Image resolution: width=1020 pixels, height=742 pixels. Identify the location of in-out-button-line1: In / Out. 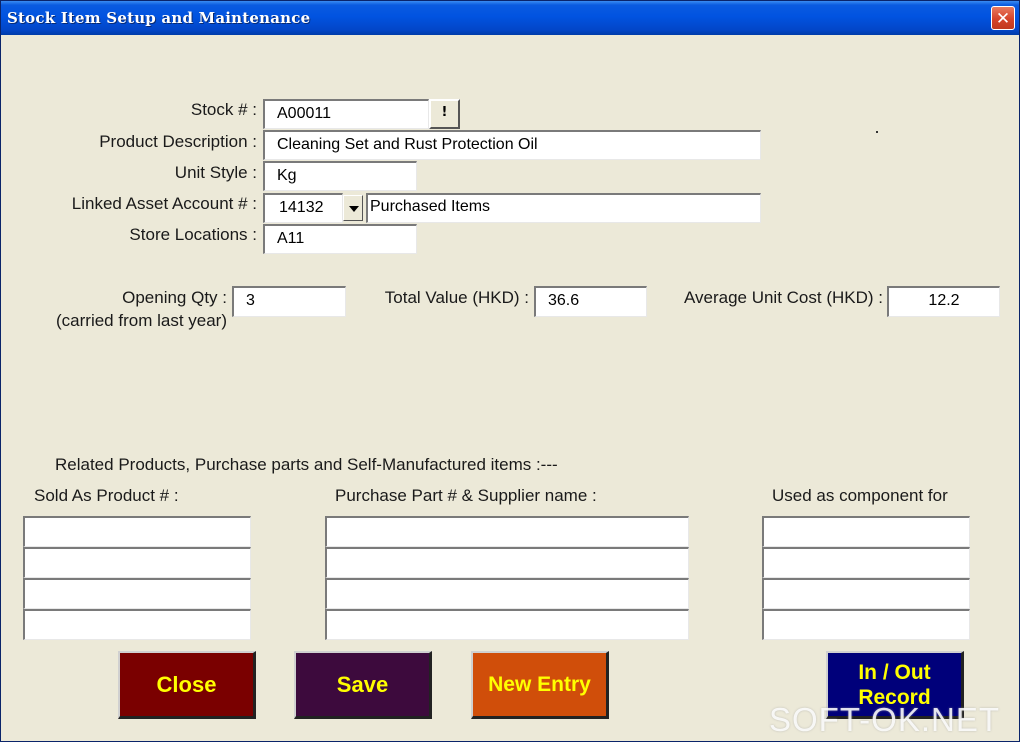
(894, 672).